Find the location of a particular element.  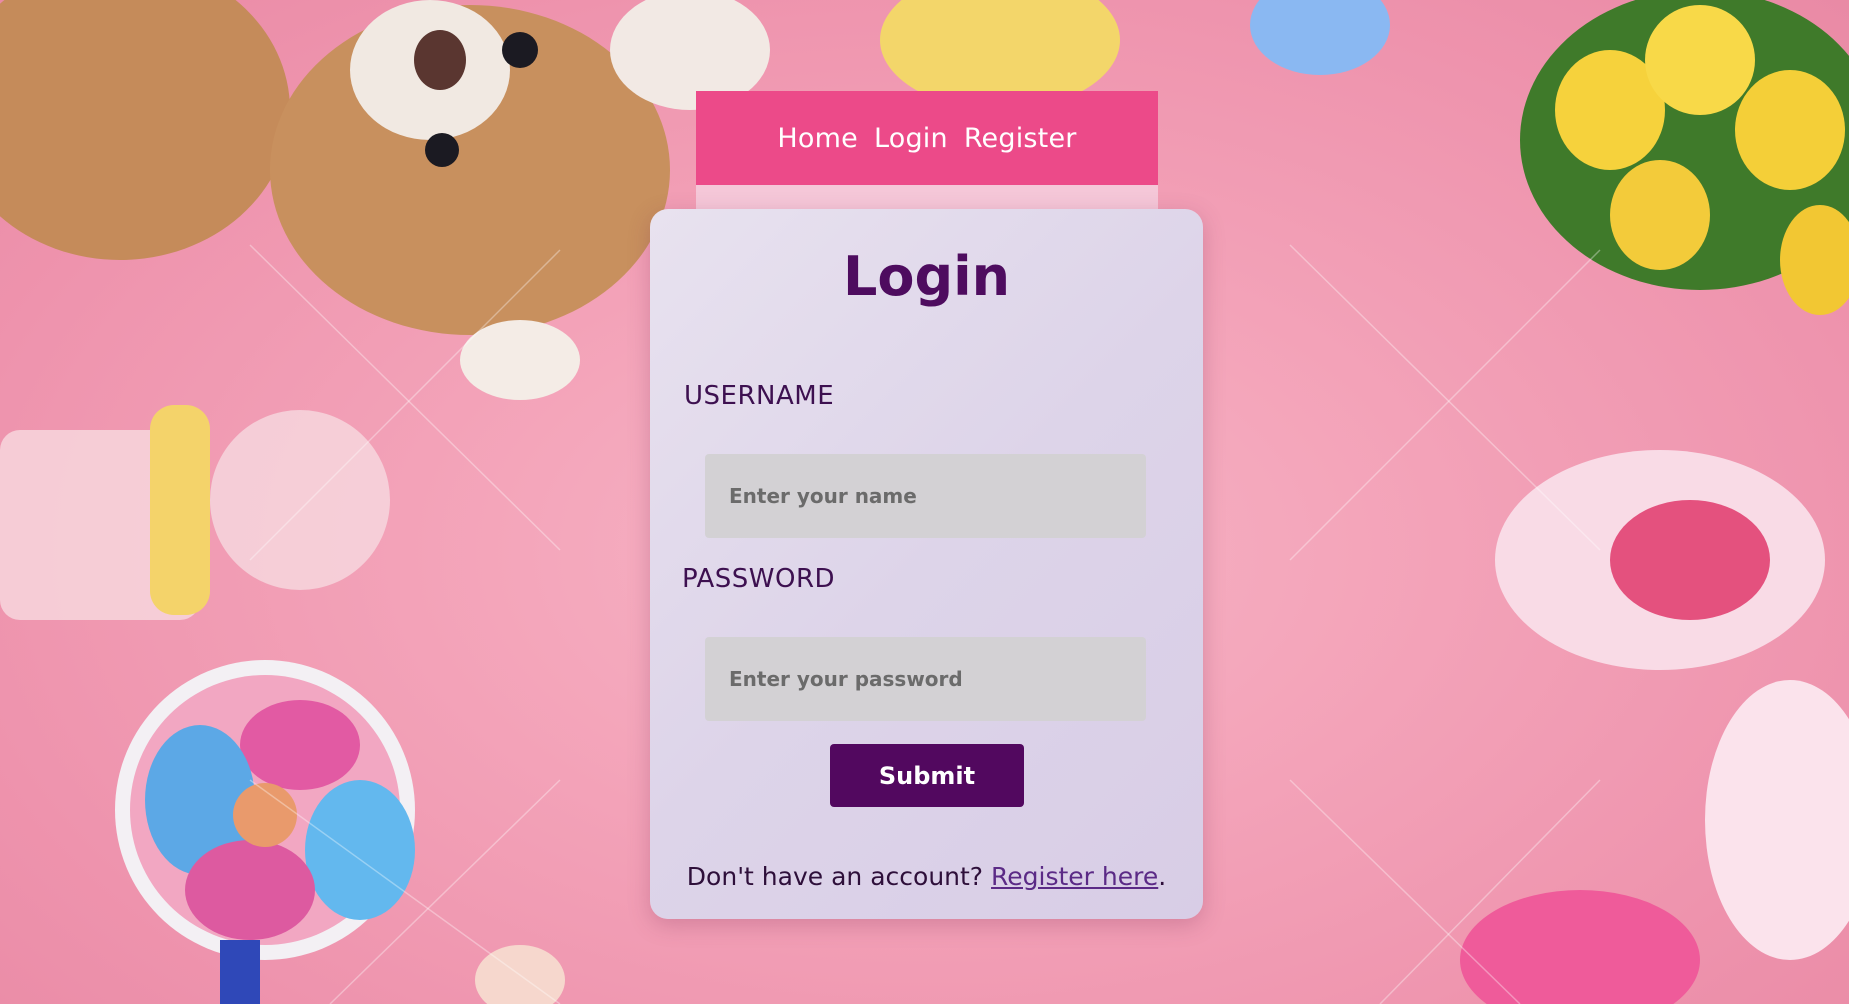

nav-strip is located at coordinates (927, 197).